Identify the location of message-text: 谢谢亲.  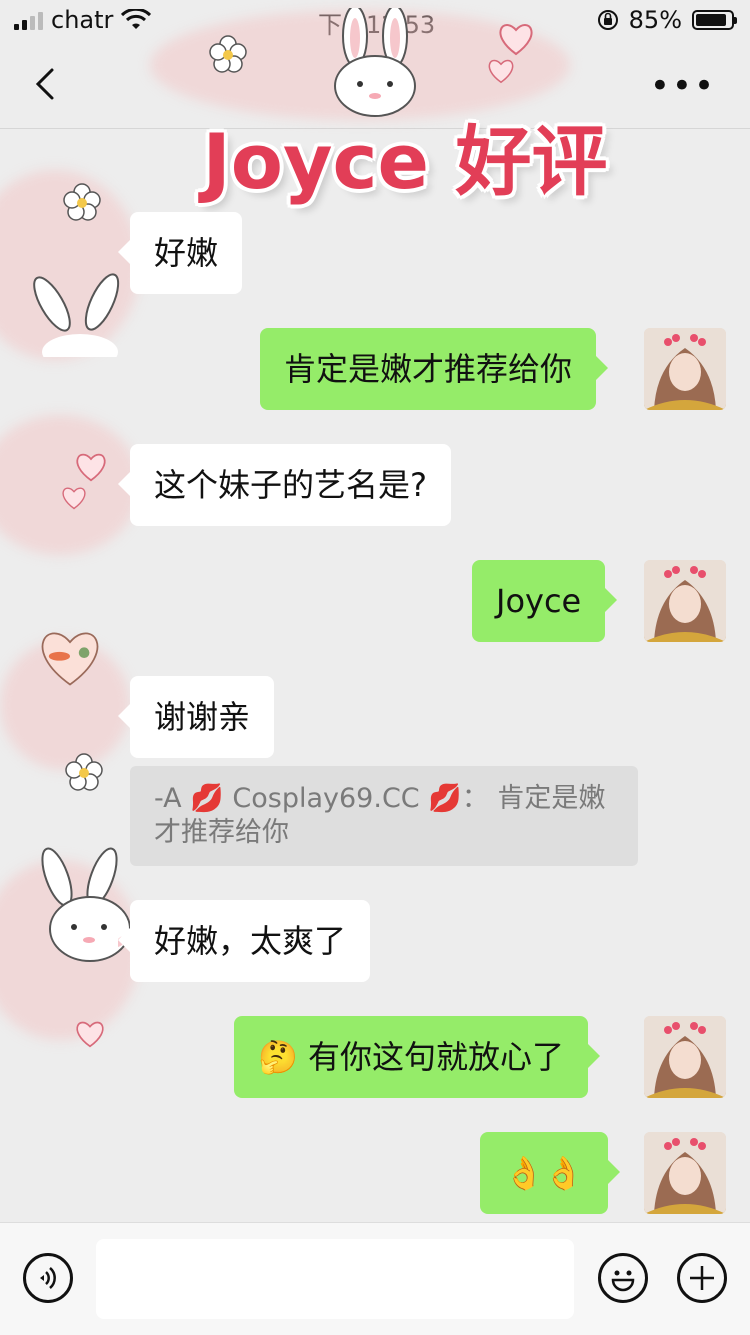
(202, 717).